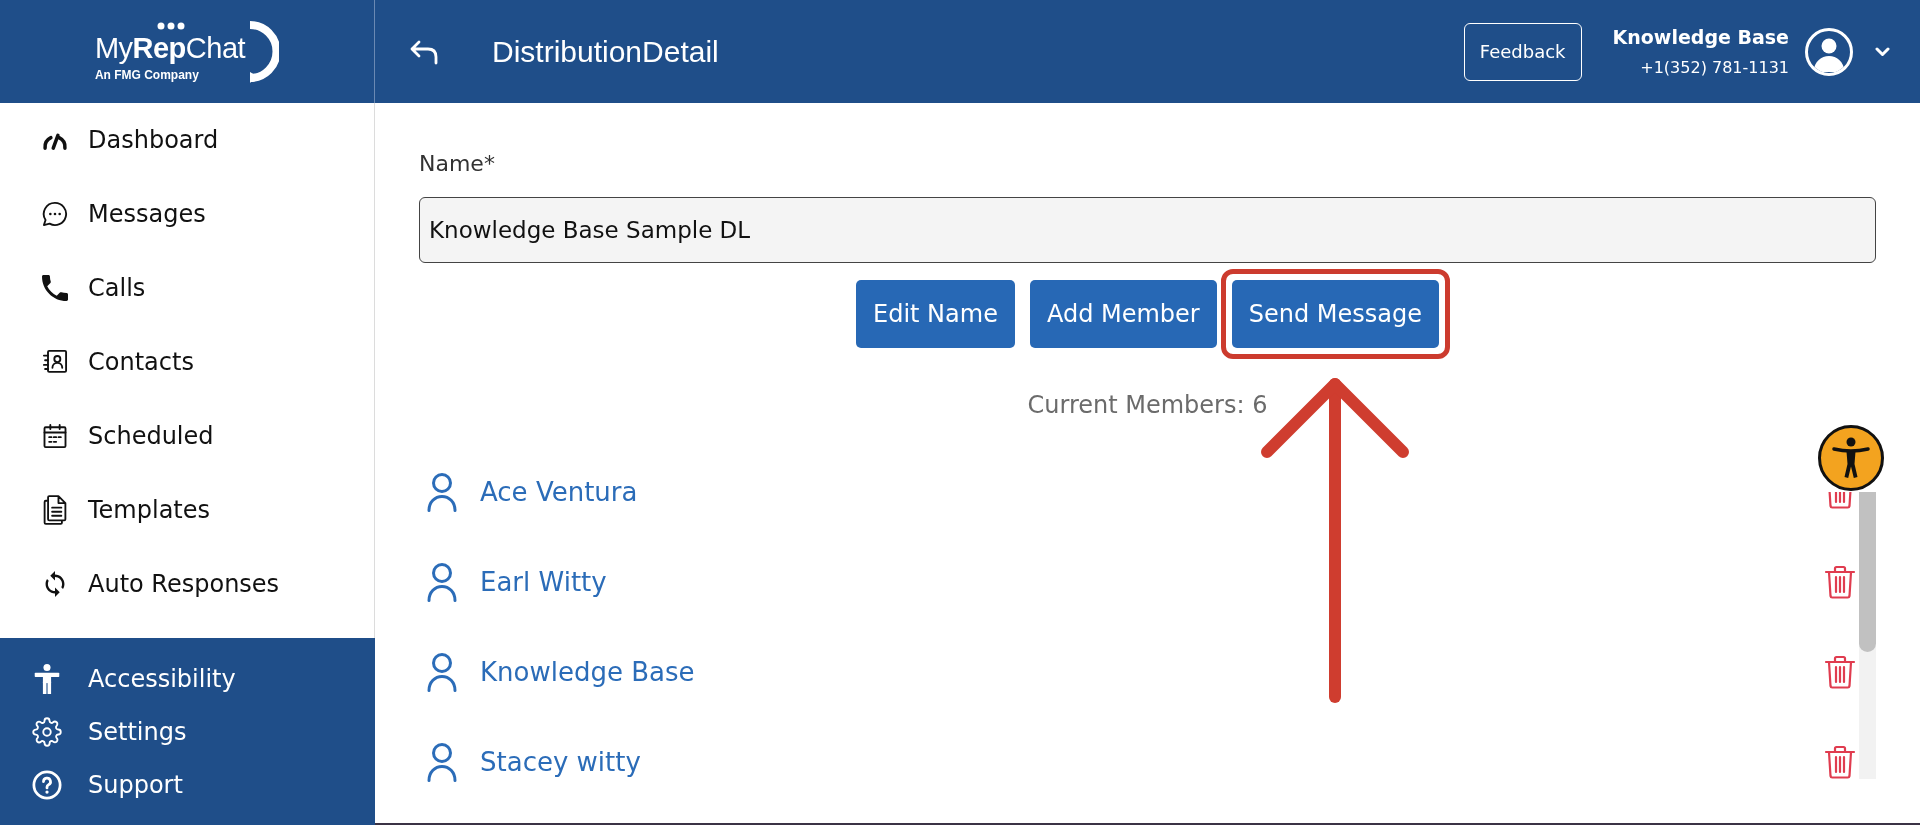  Describe the element at coordinates (187, 731) in the screenshot. I see `sidebar-item: Settings` at that location.